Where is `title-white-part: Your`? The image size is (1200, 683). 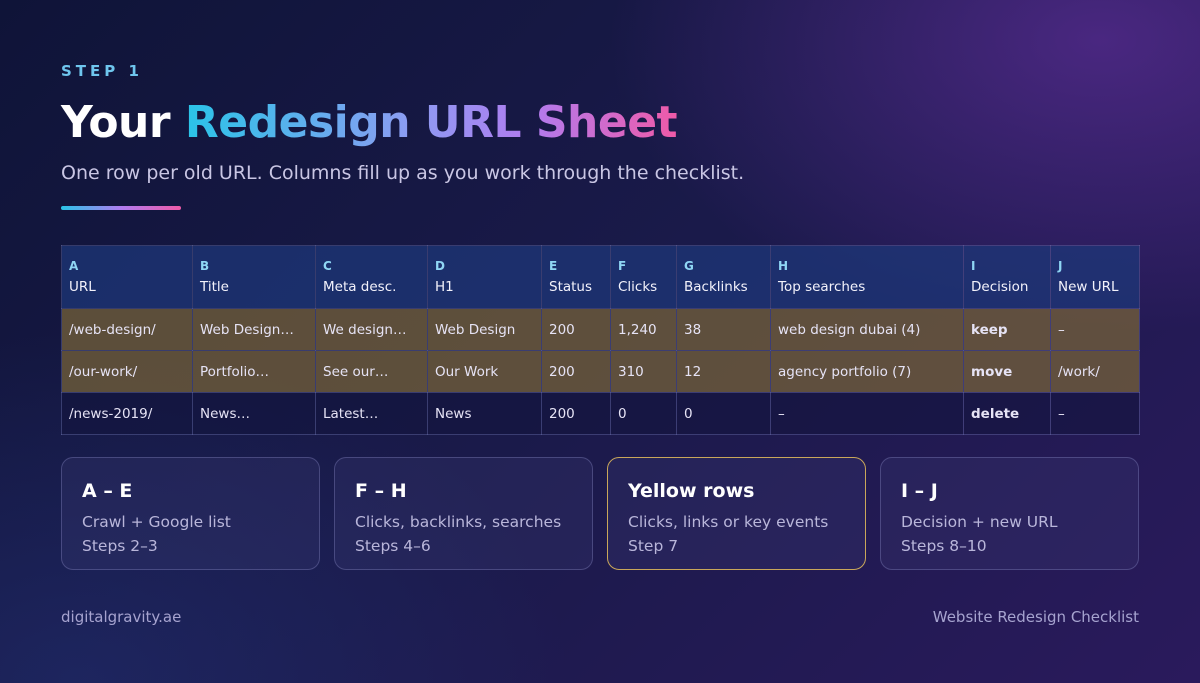
title-white-part: Your is located at coordinates (116, 122).